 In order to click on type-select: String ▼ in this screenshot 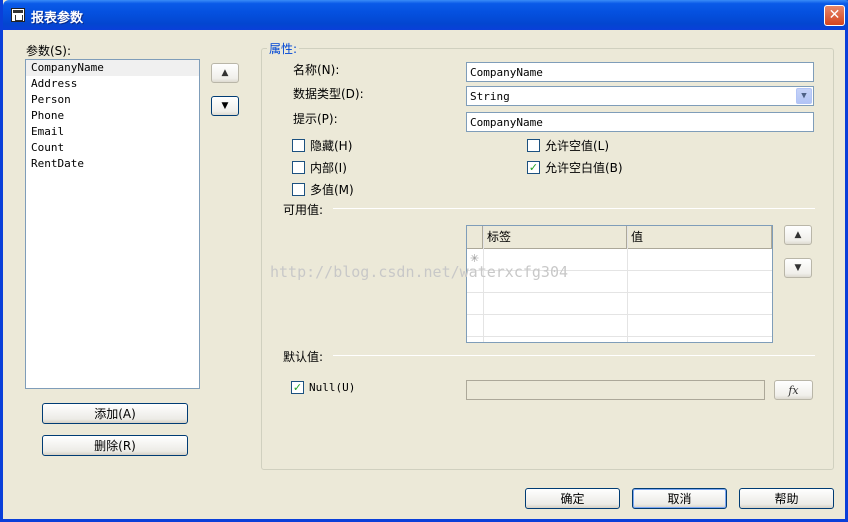, I will do `click(640, 96)`.